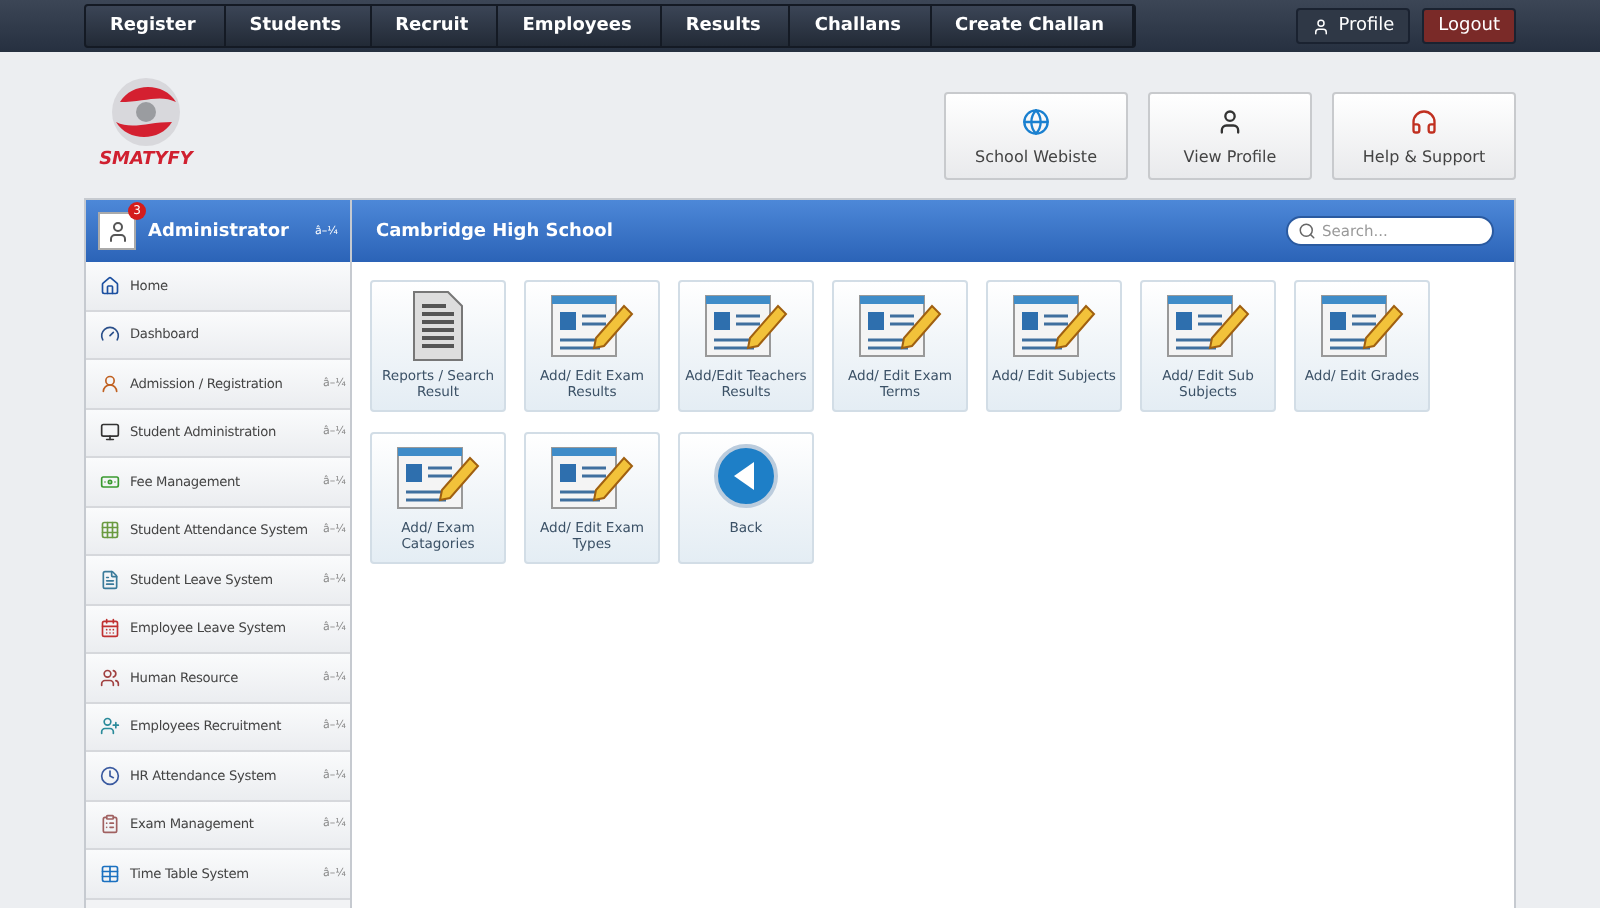 The width and height of the screenshot is (1600, 908). Describe the element at coordinates (1469, 26) in the screenshot. I see `logout-button: Logout` at that location.